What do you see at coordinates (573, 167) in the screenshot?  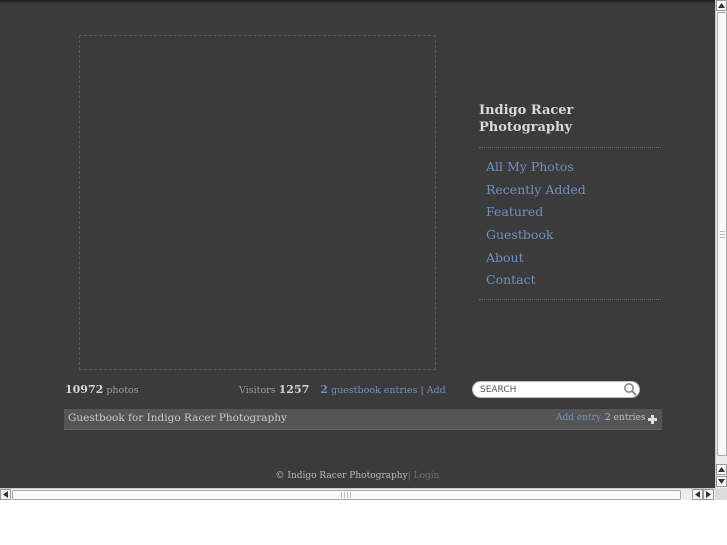 I see `nav-item-all-my-photos: All My Photos` at bounding box center [573, 167].